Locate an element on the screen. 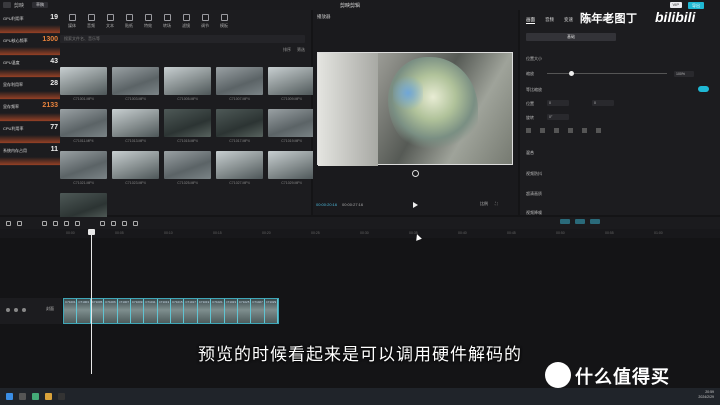 This screenshot has height=405, width=720. toolbar-label: 滤镜 is located at coordinates (186, 25).